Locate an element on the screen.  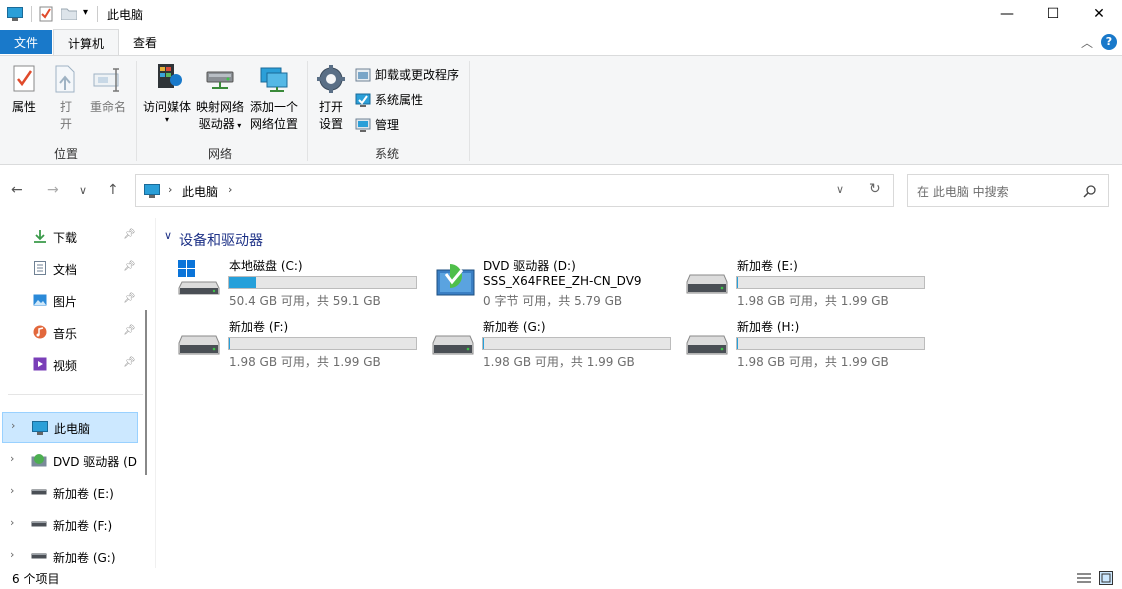
tree-item-drive-e: › 新加卷 (E:) is located at coordinates (70, 492).